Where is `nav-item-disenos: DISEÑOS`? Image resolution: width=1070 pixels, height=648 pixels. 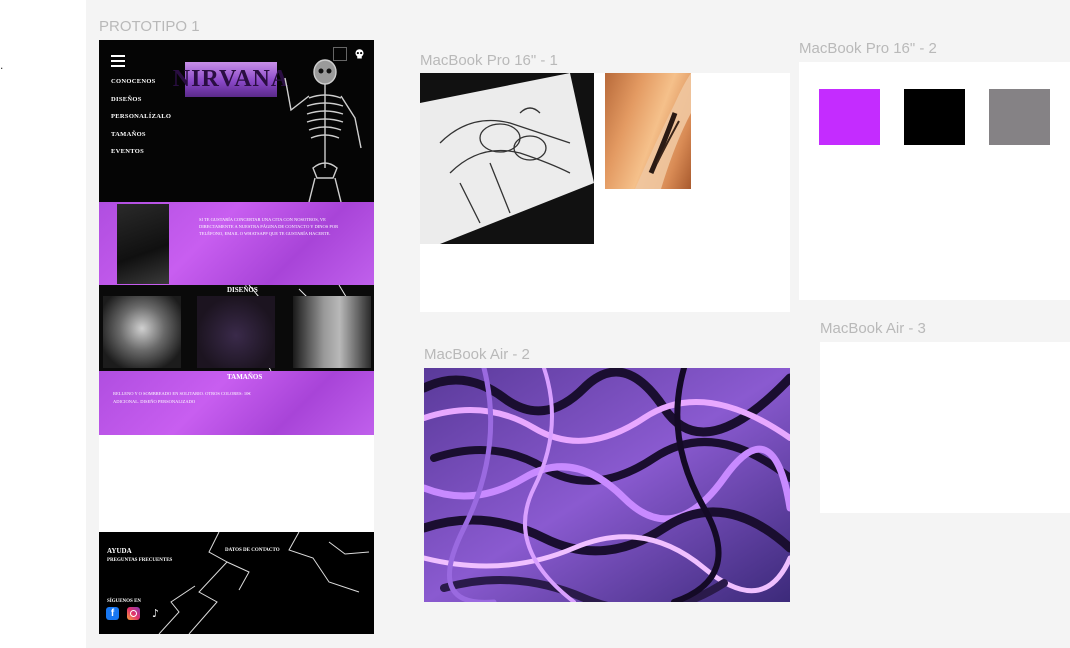
nav-item-disenos: DISEÑOS is located at coordinates (141, 99).